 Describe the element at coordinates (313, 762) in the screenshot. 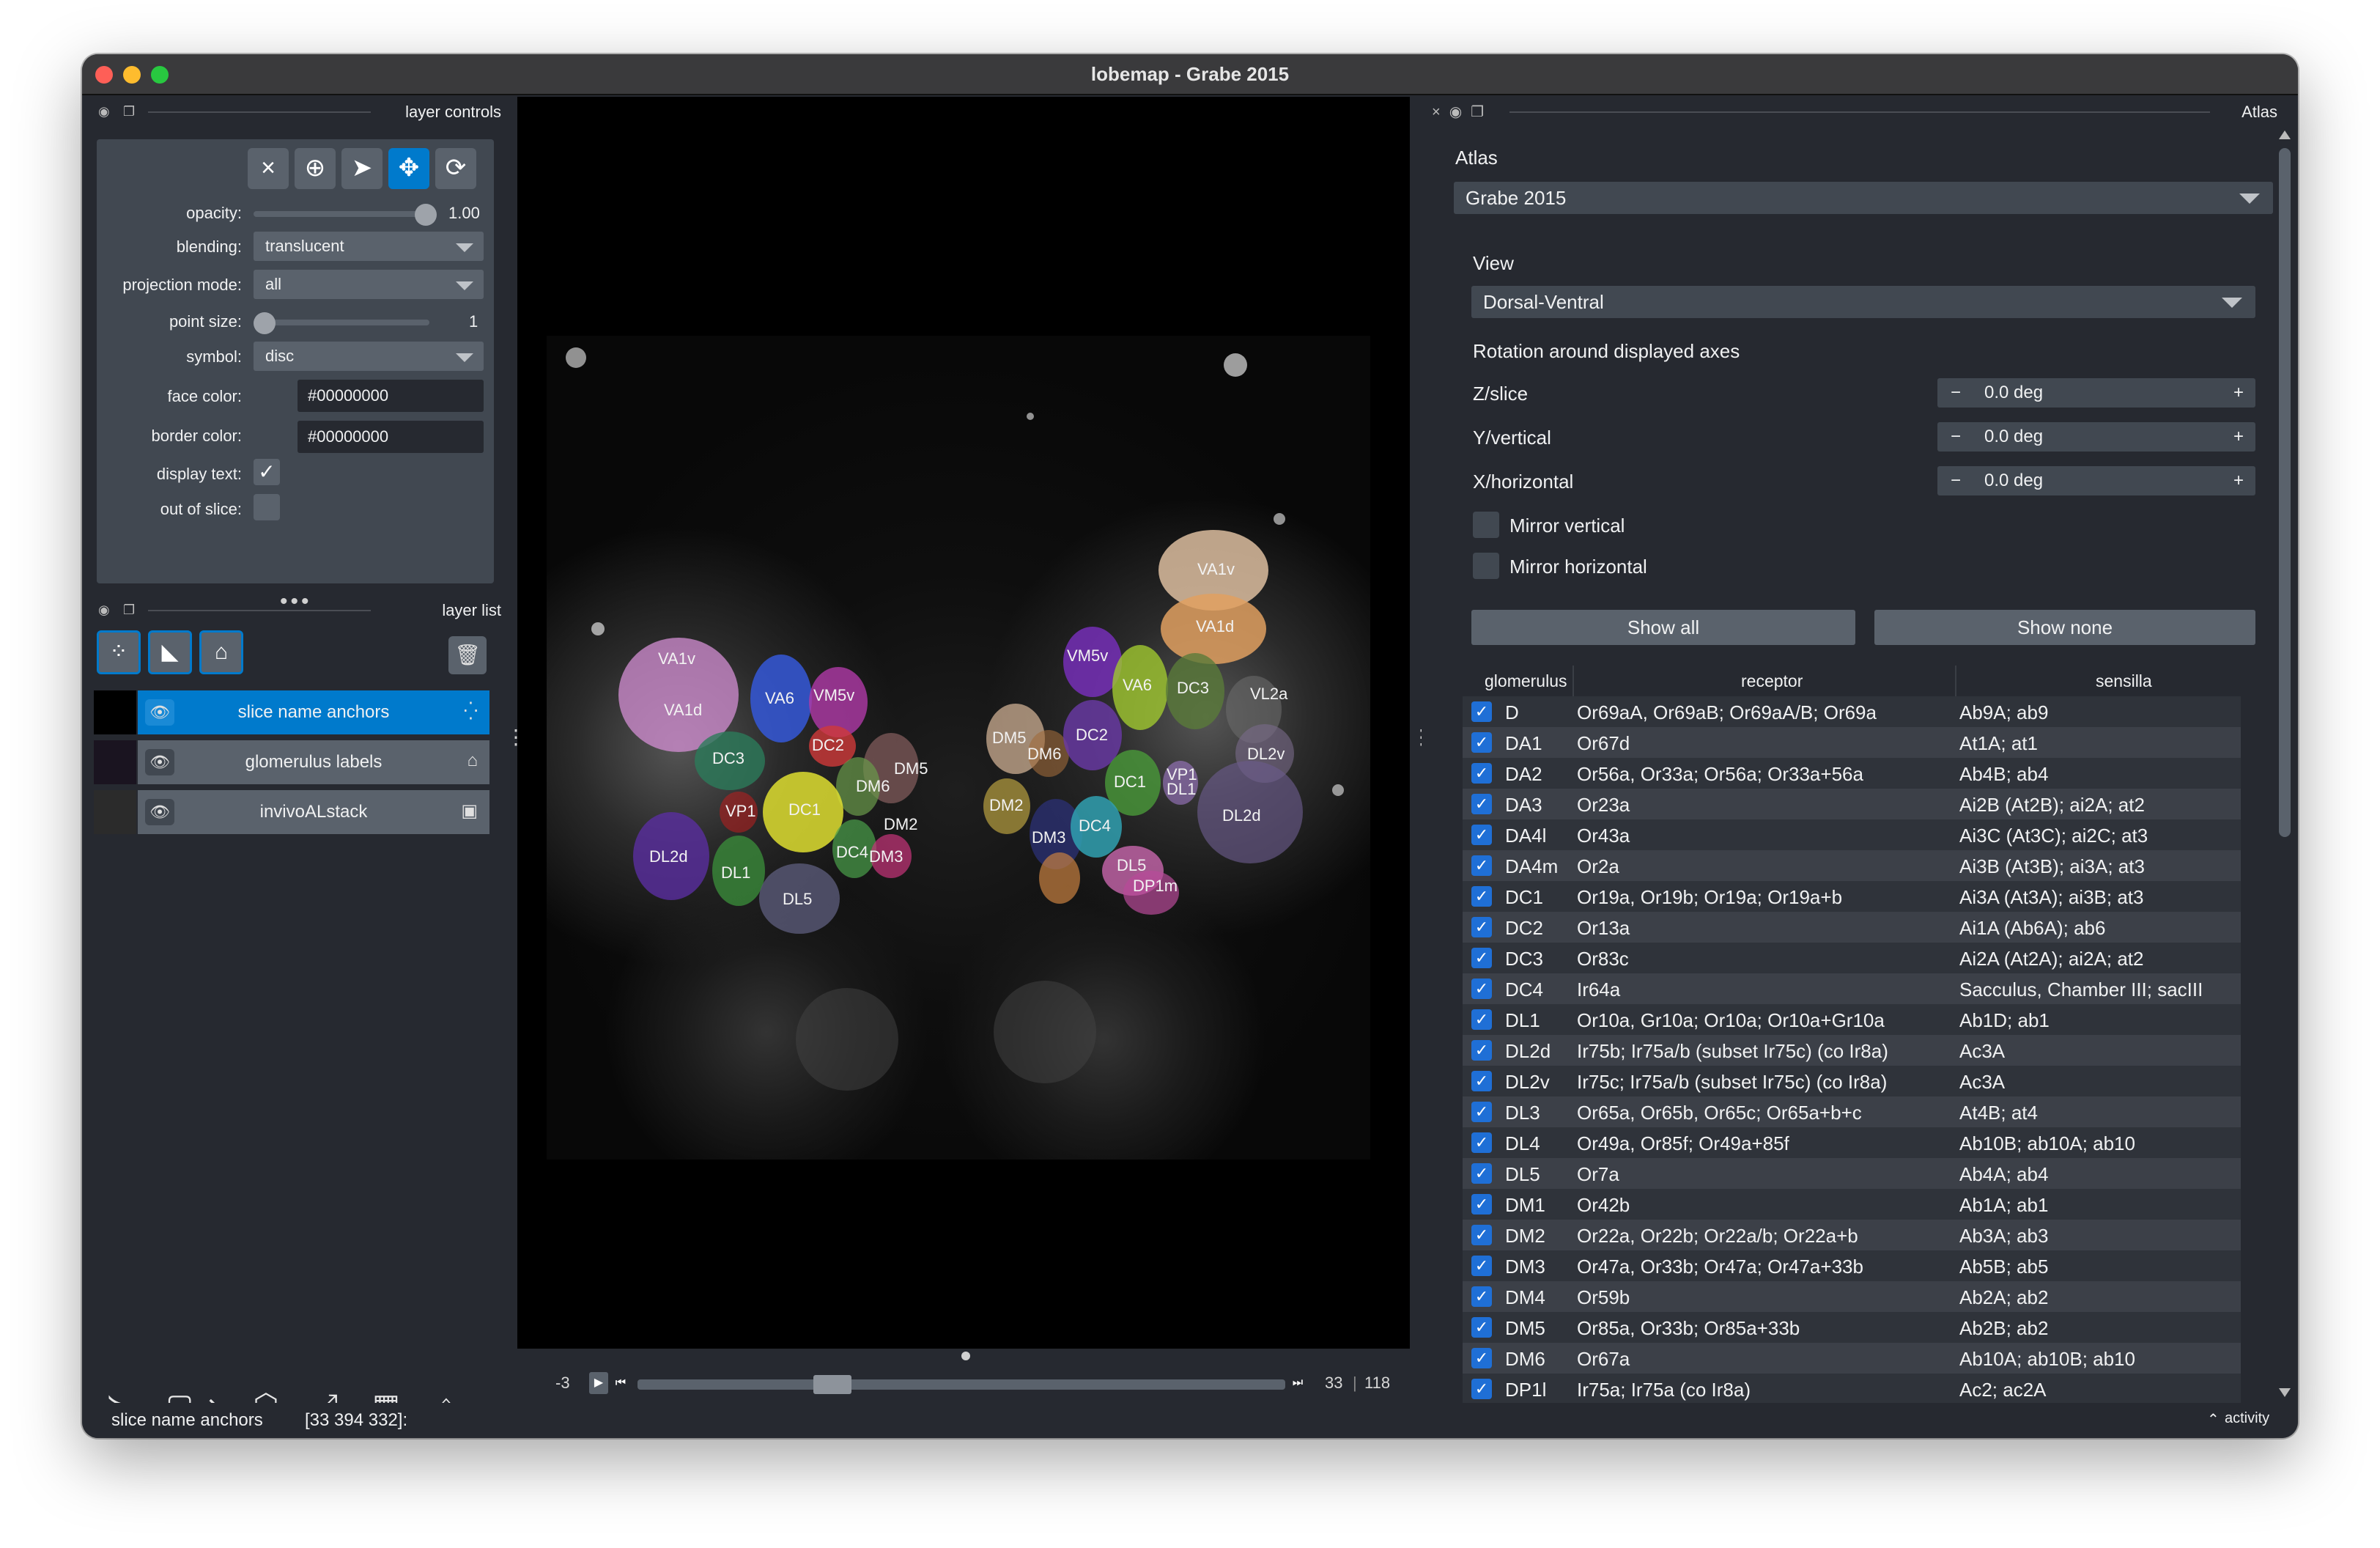

I see `layer-row-body: 👁 glomerulus labels ⌂` at that location.